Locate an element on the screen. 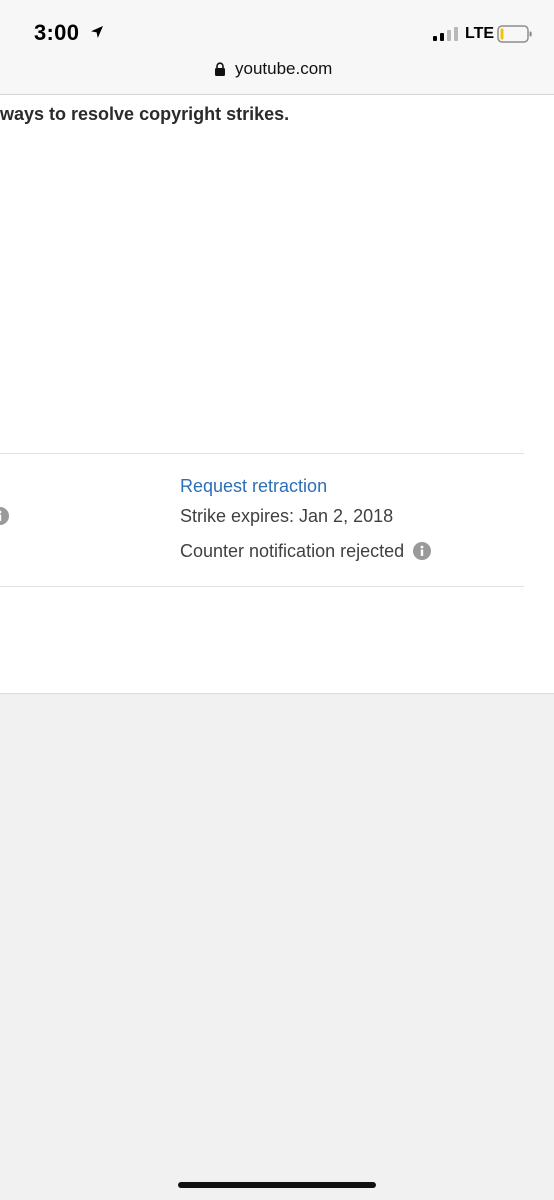 This screenshot has height=1200, width=554. row-divider-bottom is located at coordinates (262, 586).